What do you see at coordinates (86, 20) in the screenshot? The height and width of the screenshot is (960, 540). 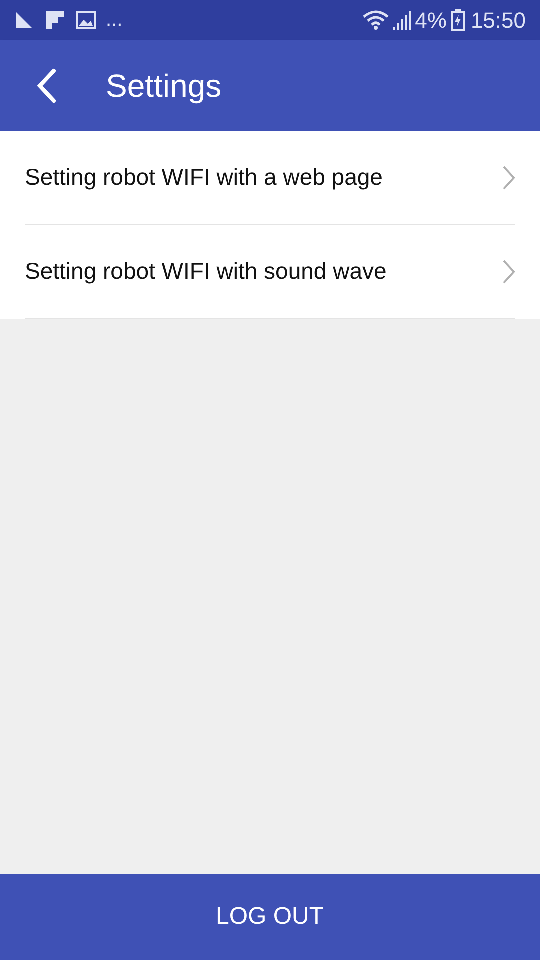 I see `image-icon` at bounding box center [86, 20].